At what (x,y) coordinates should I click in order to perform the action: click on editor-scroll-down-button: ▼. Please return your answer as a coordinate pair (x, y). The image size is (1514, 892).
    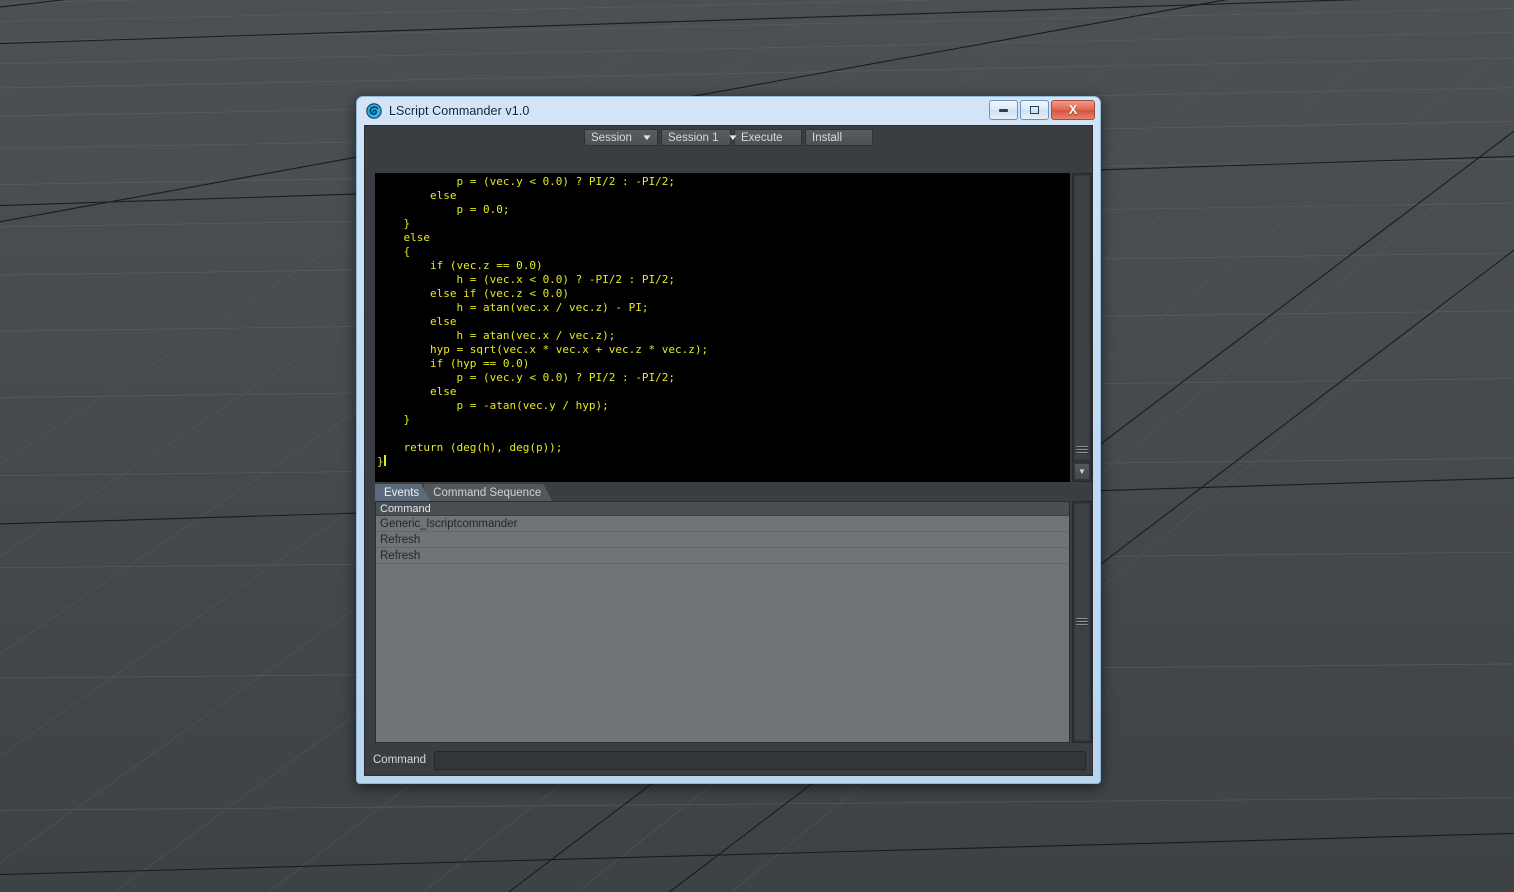
    Looking at the image, I should click on (1082, 471).